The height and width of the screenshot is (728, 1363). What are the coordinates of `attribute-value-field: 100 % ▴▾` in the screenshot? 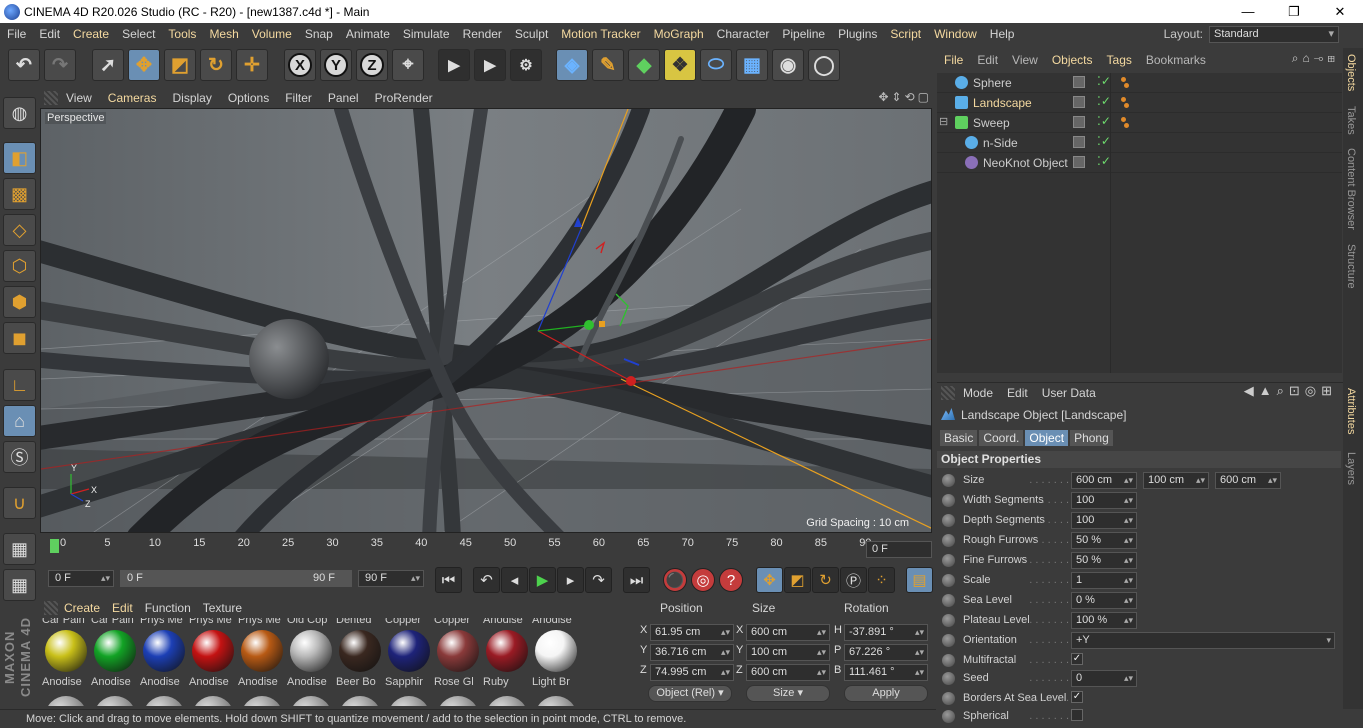 It's located at (1104, 620).